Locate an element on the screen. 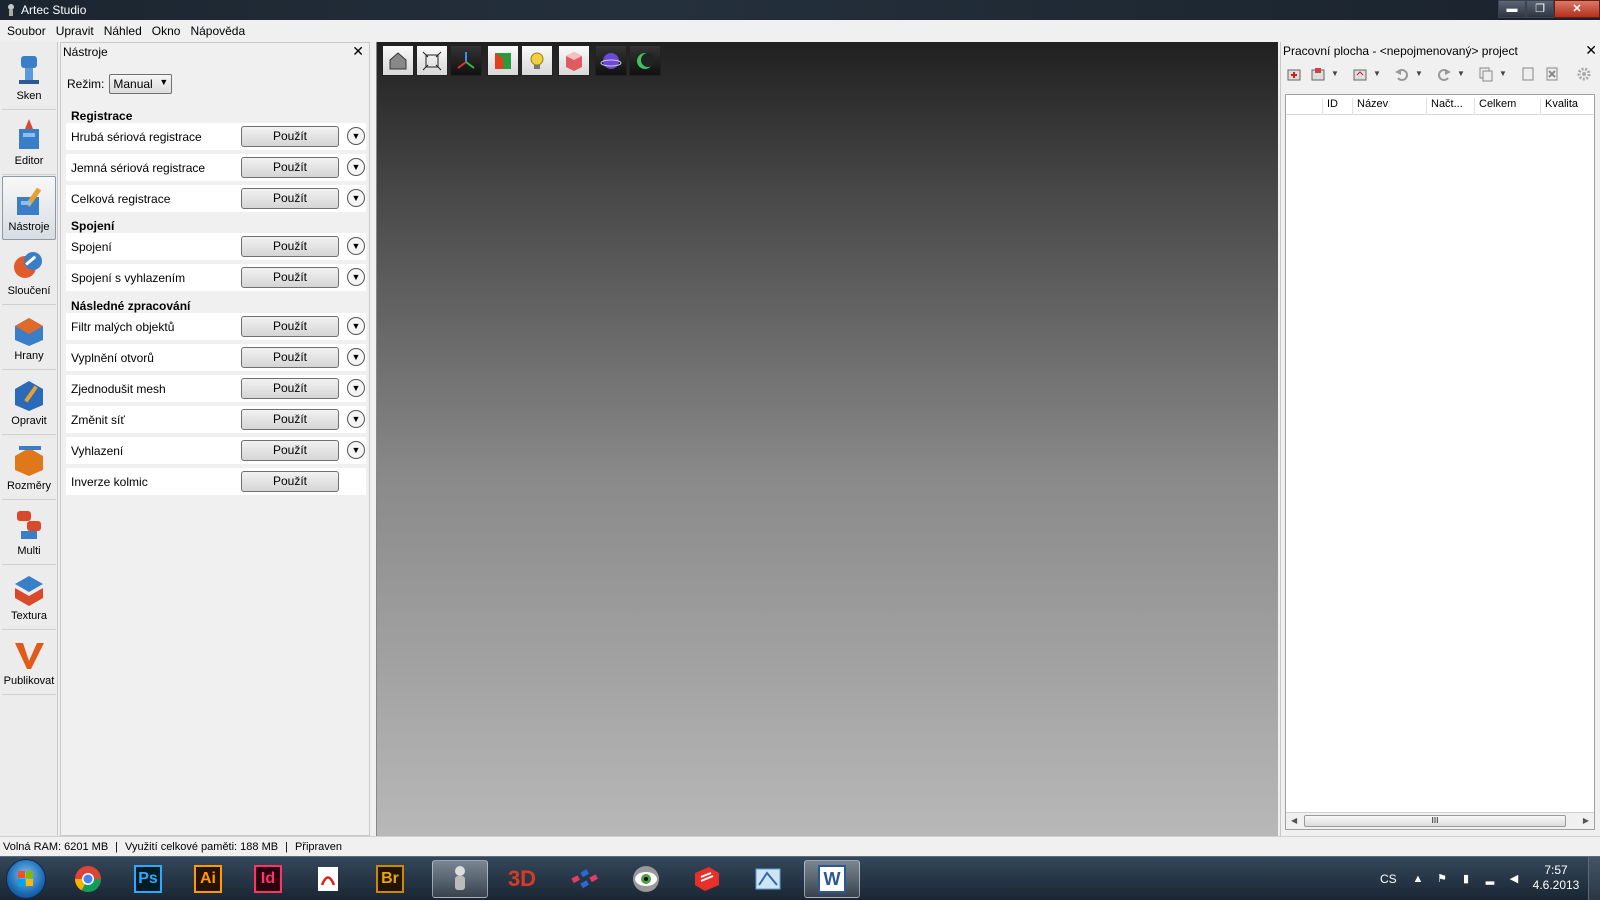 This screenshot has height=900, width=1600. mode-button-nastroje: Nástroje is located at coordinates (29, 208).